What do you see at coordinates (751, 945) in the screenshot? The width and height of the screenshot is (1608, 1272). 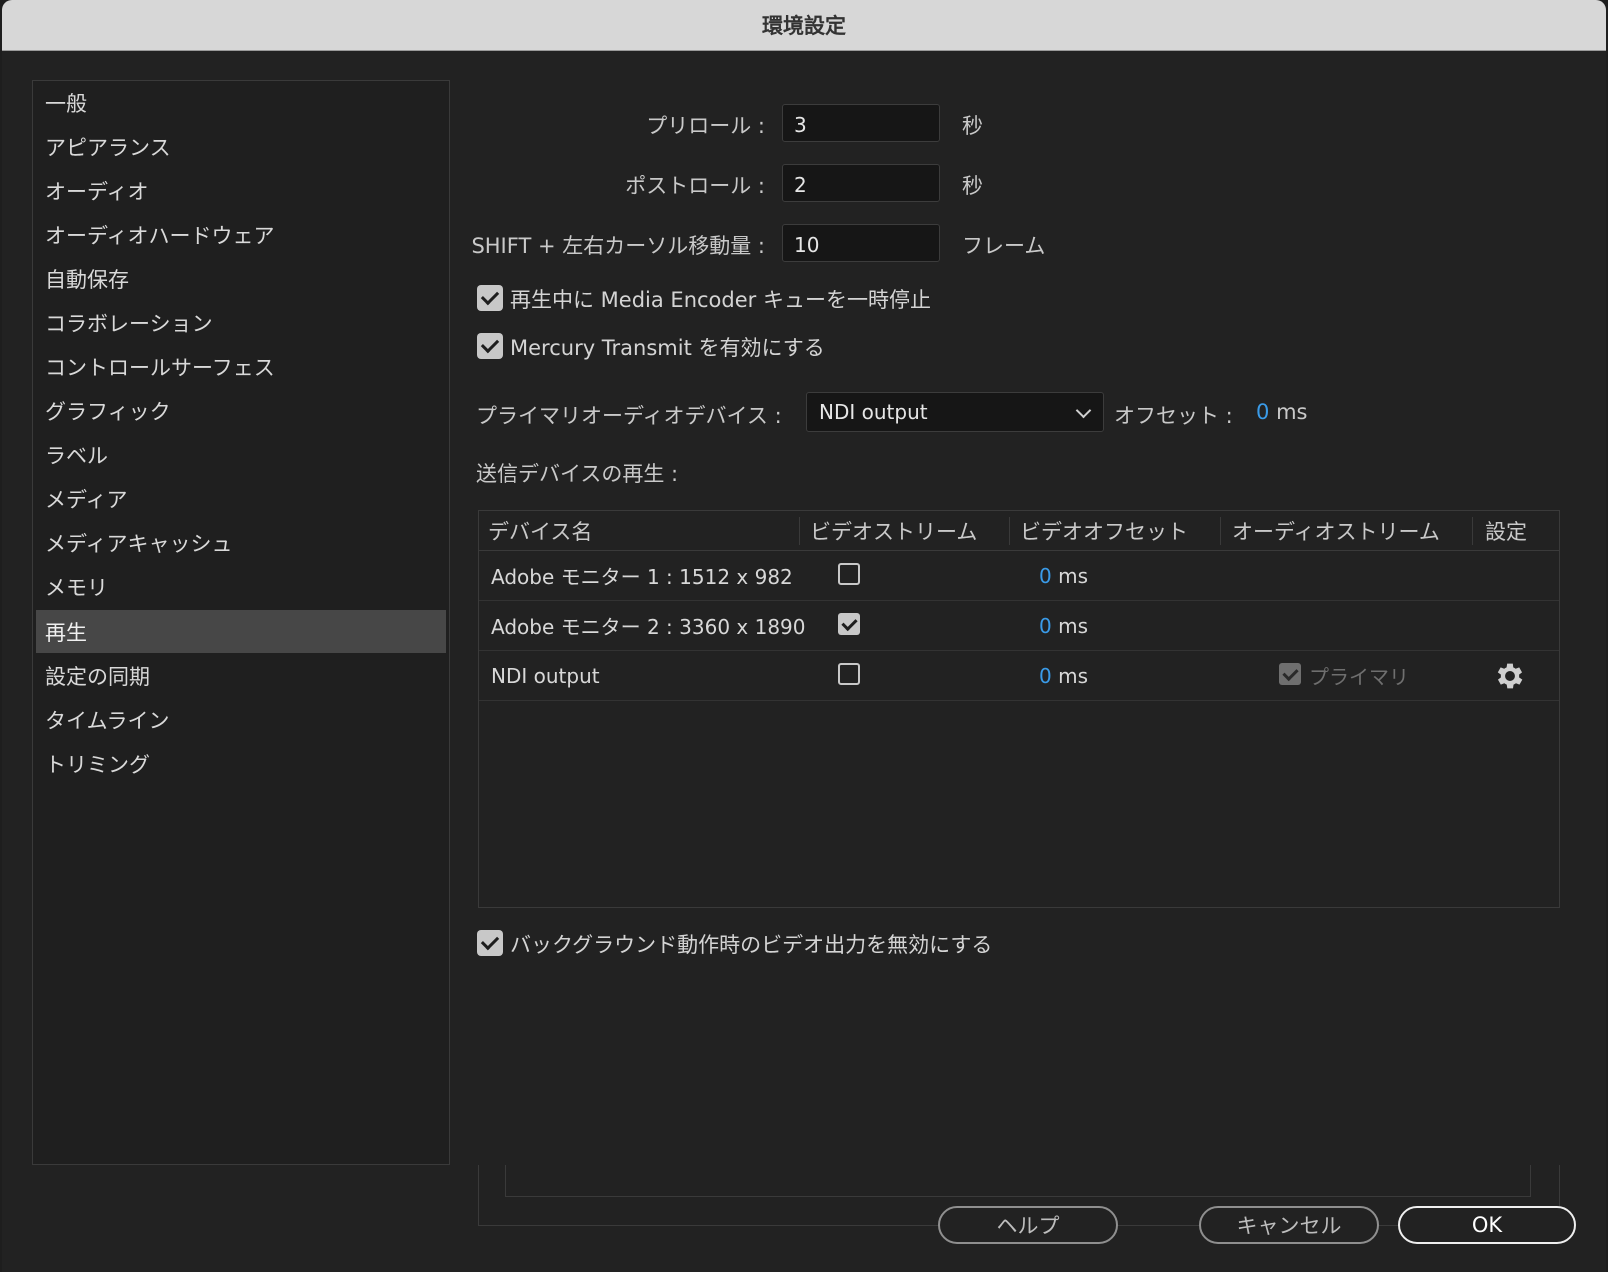 I see `disable-background-video-label: バックグラウンド動作時のビデオ出力を無効にする` at bounding box center [751, 945].